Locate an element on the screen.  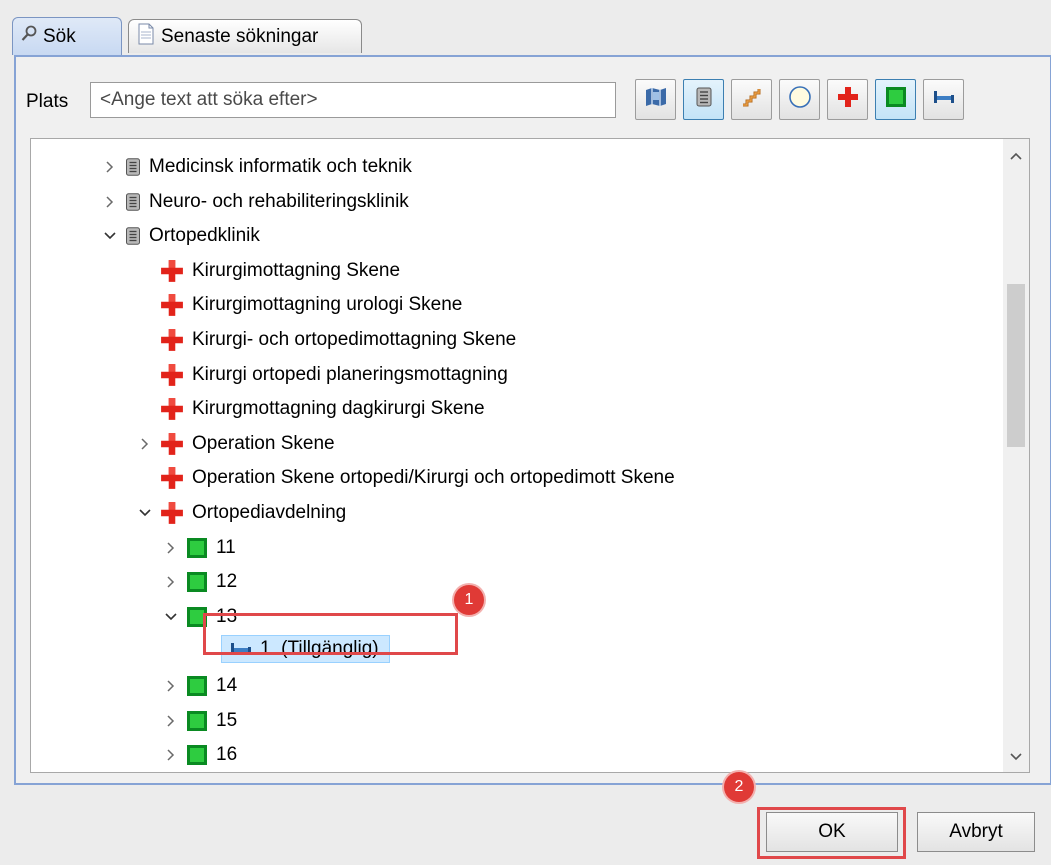
tree-item: Kirurgi- och ortopedimottagning Skene is located at coordinates (326, 340).